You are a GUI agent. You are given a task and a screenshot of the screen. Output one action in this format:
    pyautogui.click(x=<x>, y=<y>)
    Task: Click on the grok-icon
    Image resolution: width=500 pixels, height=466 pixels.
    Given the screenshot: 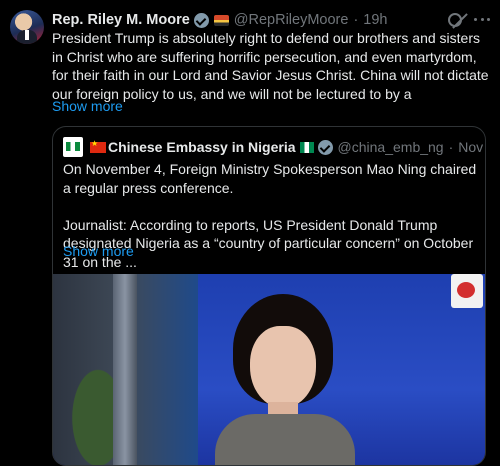 What is the action you would take?
    pyautogui.click(x=455, y=20)
    